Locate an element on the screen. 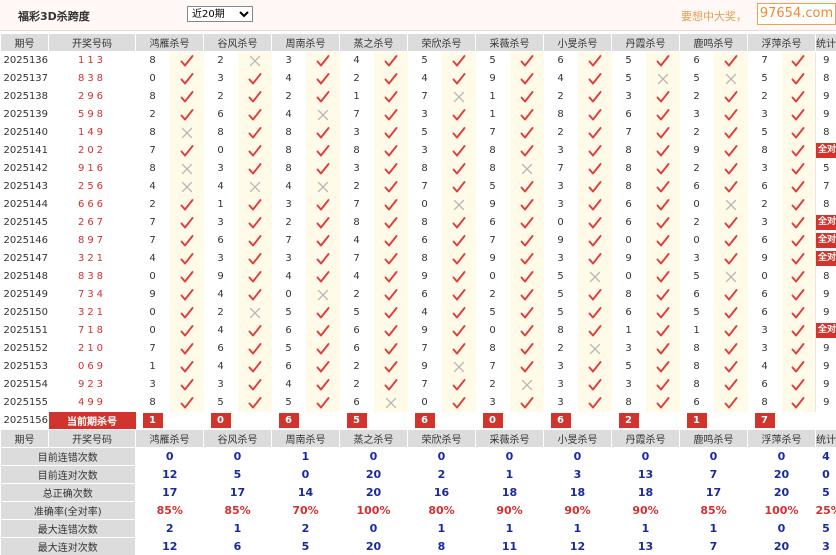 The image size is (836, 555). kill-number-cell: 2 is located at coordinates (696, 96).